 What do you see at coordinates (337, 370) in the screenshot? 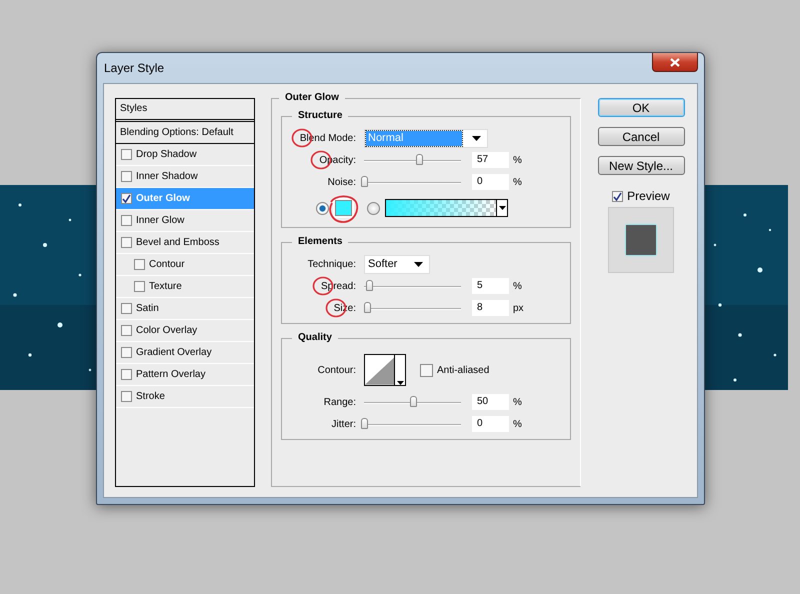
I see `field-label: Contour:` at bounding box center [337, 370].